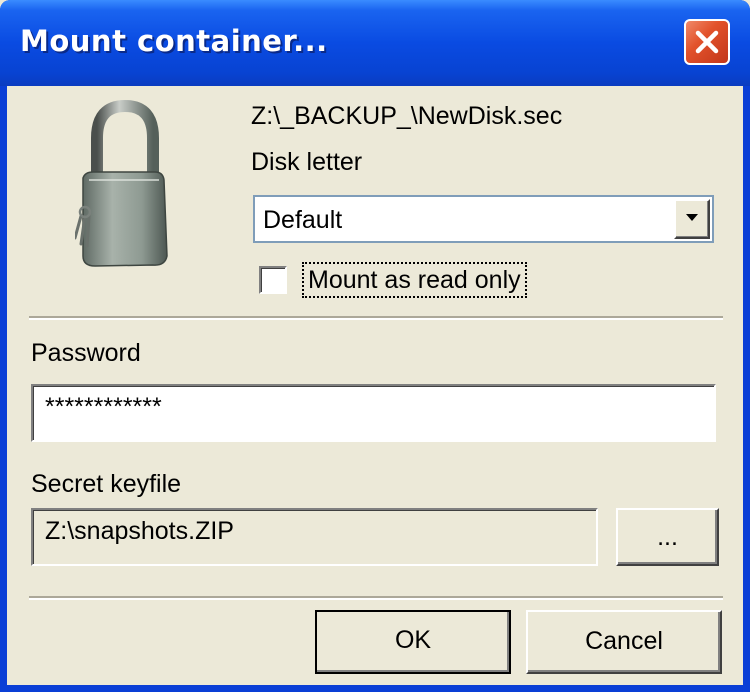 The width and height of the screenshot is (750, 692). I want to click on disk-letter-dropdown-button, so click(692, 219).